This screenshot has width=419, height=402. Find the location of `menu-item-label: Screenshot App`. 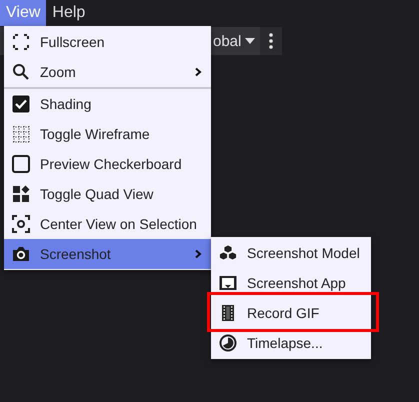

menu-item-label: Screenshot App is located at coordinates (297, 283).